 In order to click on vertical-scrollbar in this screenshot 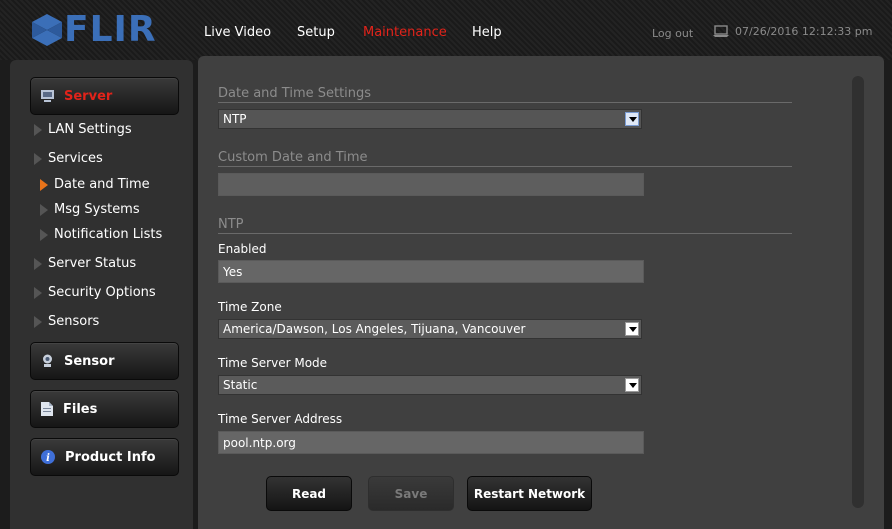, I will do `click(858, 292)`.